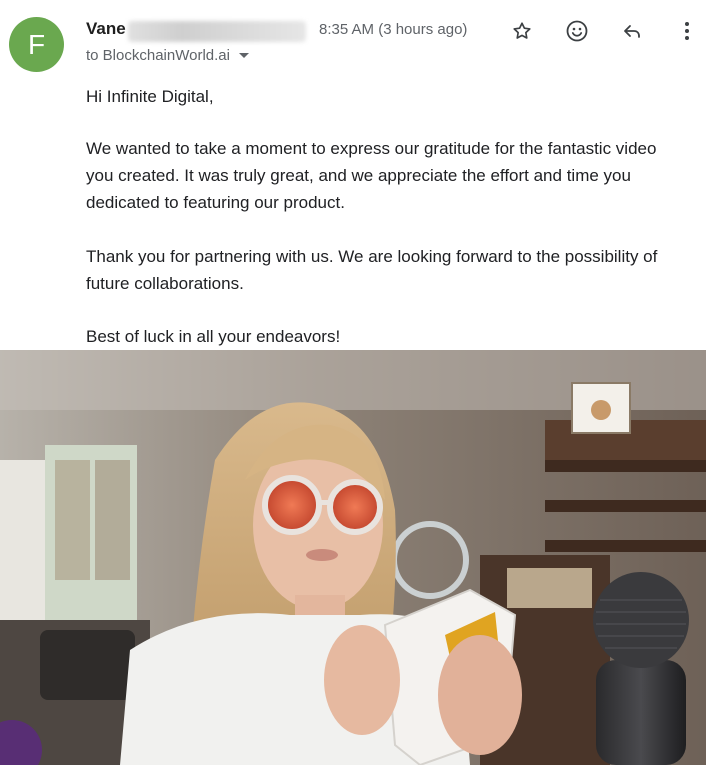  I want to click on closing-line: Best of luck in all your endeavors!, so click(213, 336).